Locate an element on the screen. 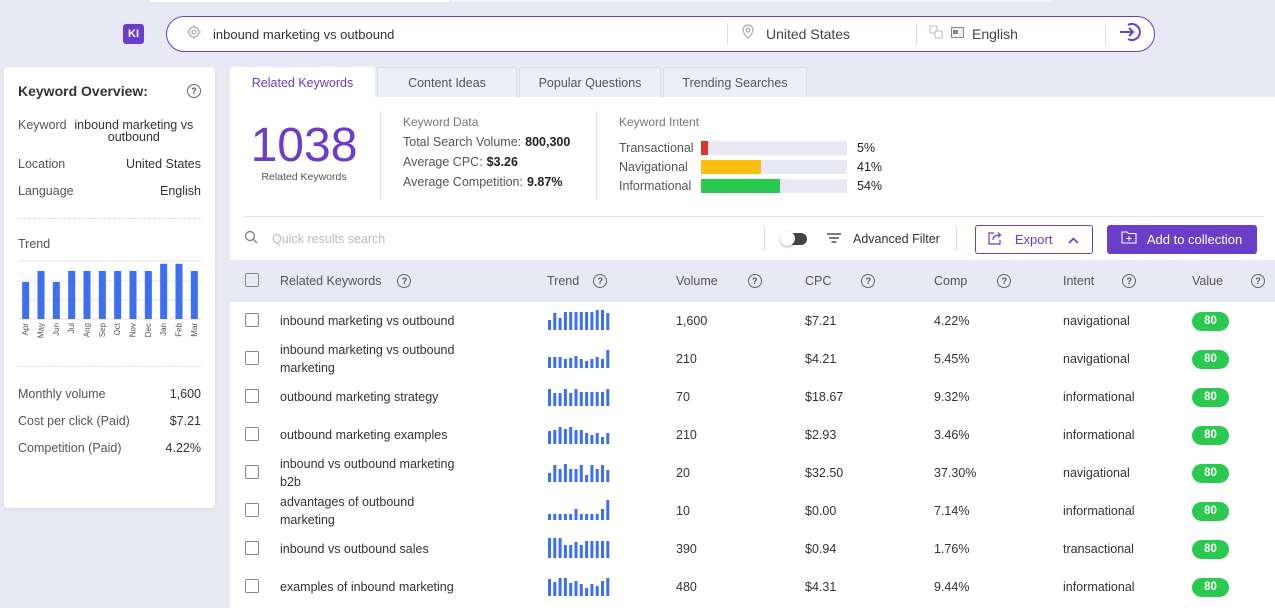 This screenshot has height=608, width=1275. trend-month-label: Oct is located at coordinates (117, 328).